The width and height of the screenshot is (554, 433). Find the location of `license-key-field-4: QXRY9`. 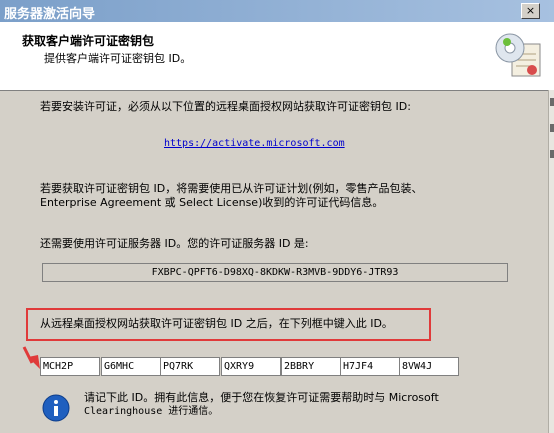

license-key-field-4: QXRY9 is located at coordinates (251, 366).